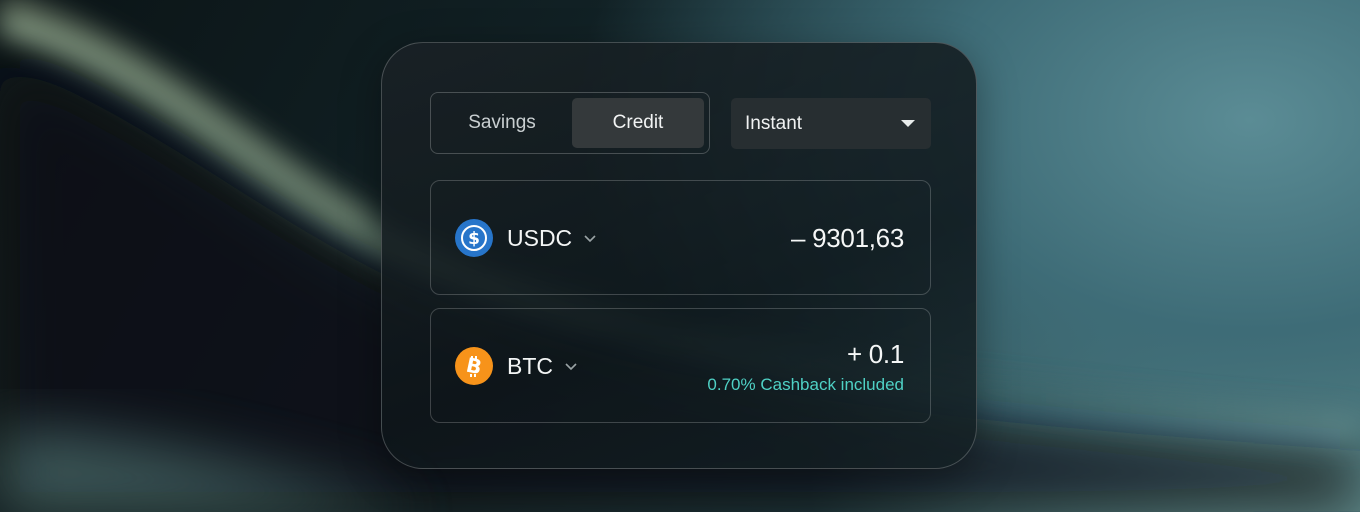 Image resolution: width=1360 pixels, height=512 pixels. Describe the element at coordinates (474, 366) in the screenshot. I see `bitcoin-icon: B` at that location.